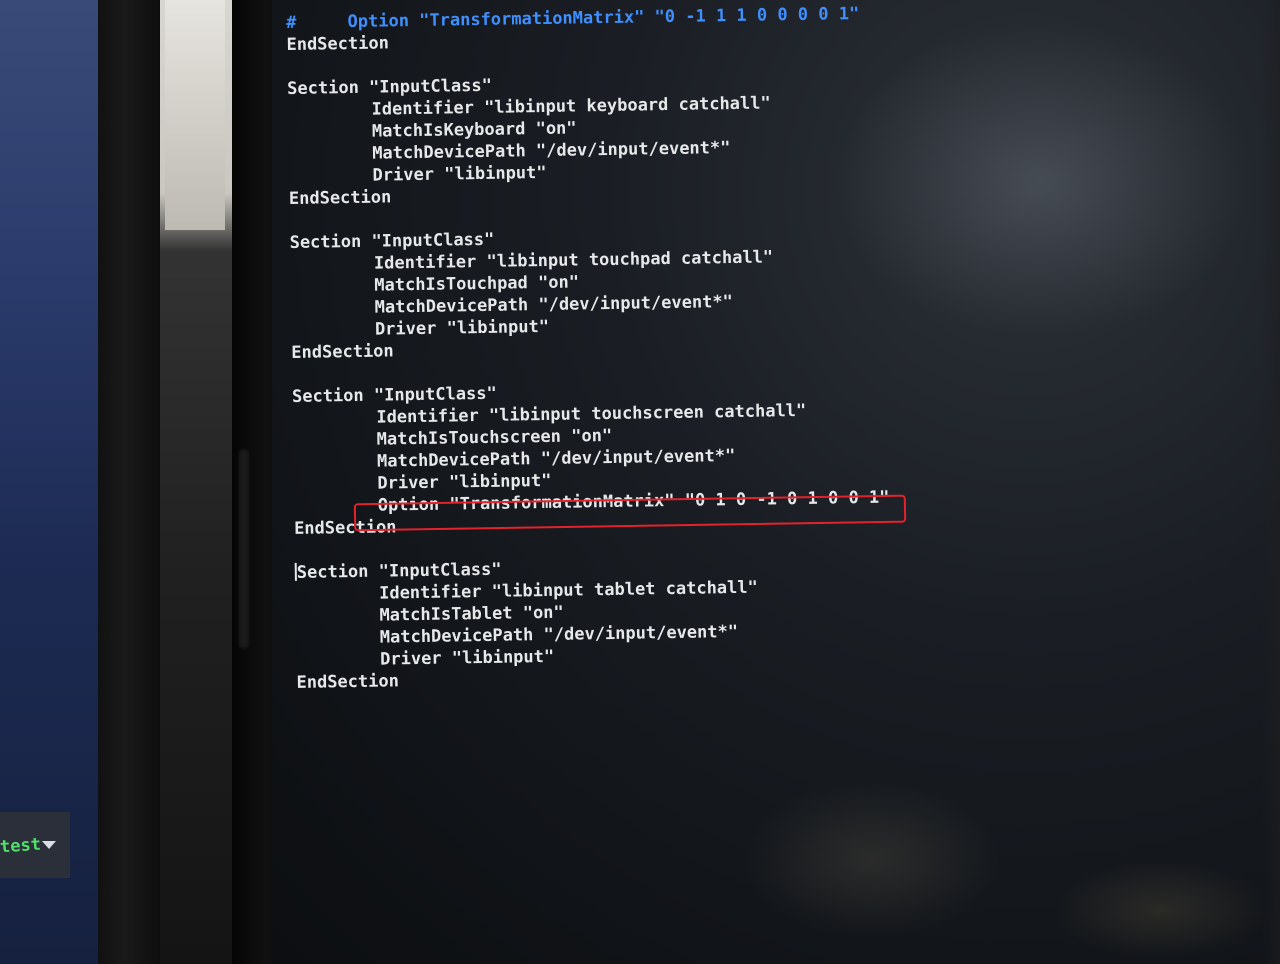 The width and height of the screenshot is (1280, 964). What do you see at coordinates (1271, 482) in the screenshot?
I see `screen-edge-shadow` at bounding box center [1271, 482].